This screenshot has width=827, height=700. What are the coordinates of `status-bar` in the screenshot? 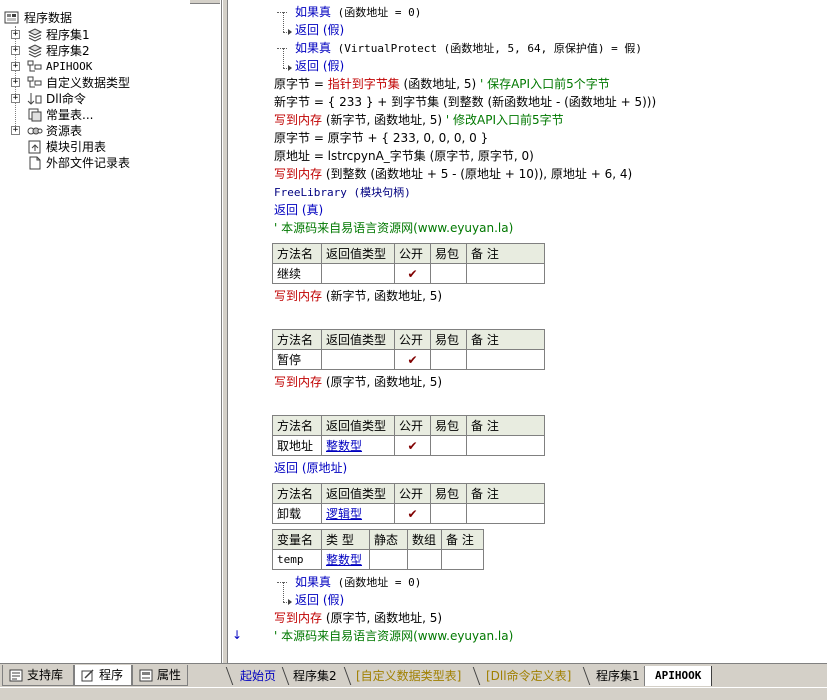 It's located at (413, 693).